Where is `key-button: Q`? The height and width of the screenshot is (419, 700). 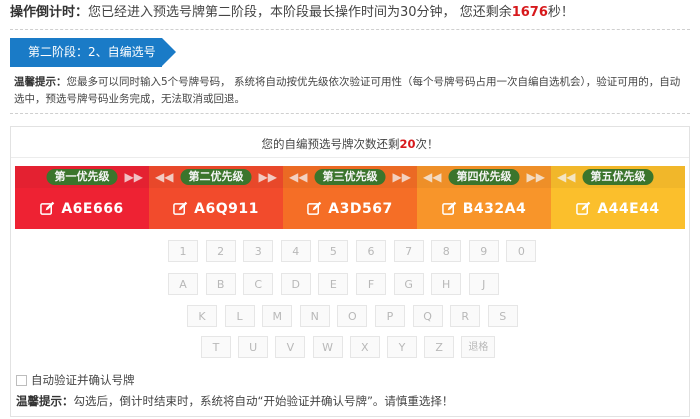
key-button: Q is located at coordinates (427, 316).